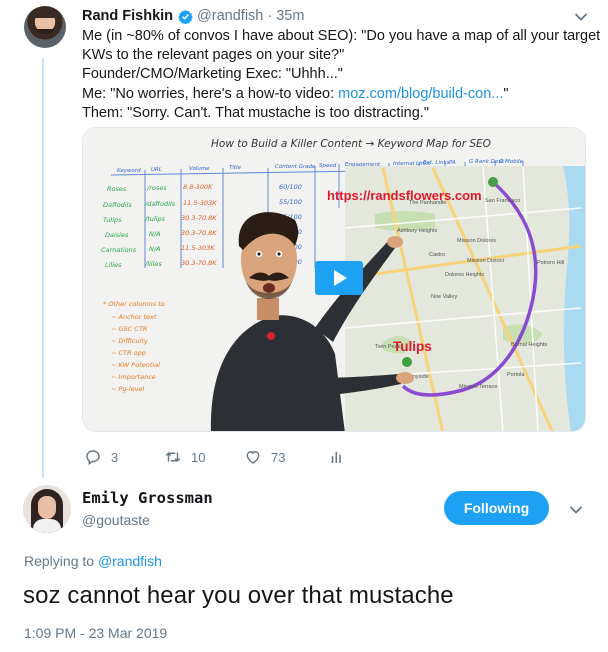 The image size is (608, 652). I want to click on board-header: Title, so click(235, 168).